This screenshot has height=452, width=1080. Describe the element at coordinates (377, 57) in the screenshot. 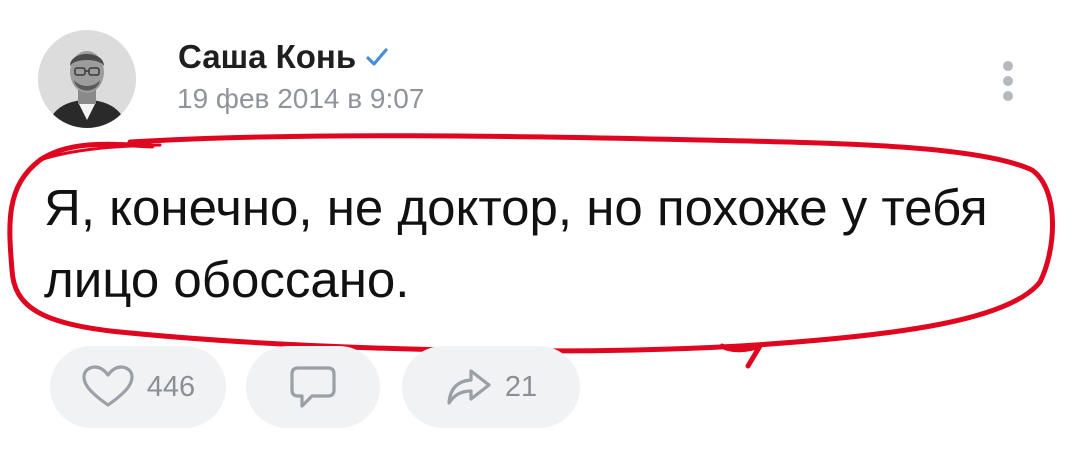

I see `verified-check-icon` at that location.